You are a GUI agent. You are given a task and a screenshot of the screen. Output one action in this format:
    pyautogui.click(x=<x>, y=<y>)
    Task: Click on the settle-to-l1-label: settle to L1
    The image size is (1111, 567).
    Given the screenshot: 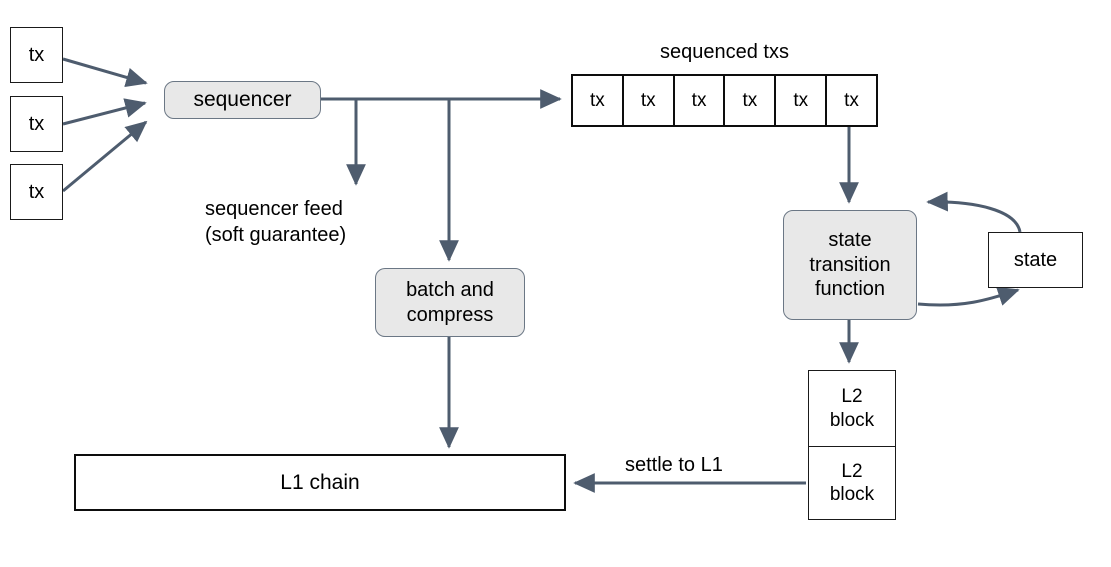 What is the action you would take?
    pyautogui.click(x=674, y=465)
    